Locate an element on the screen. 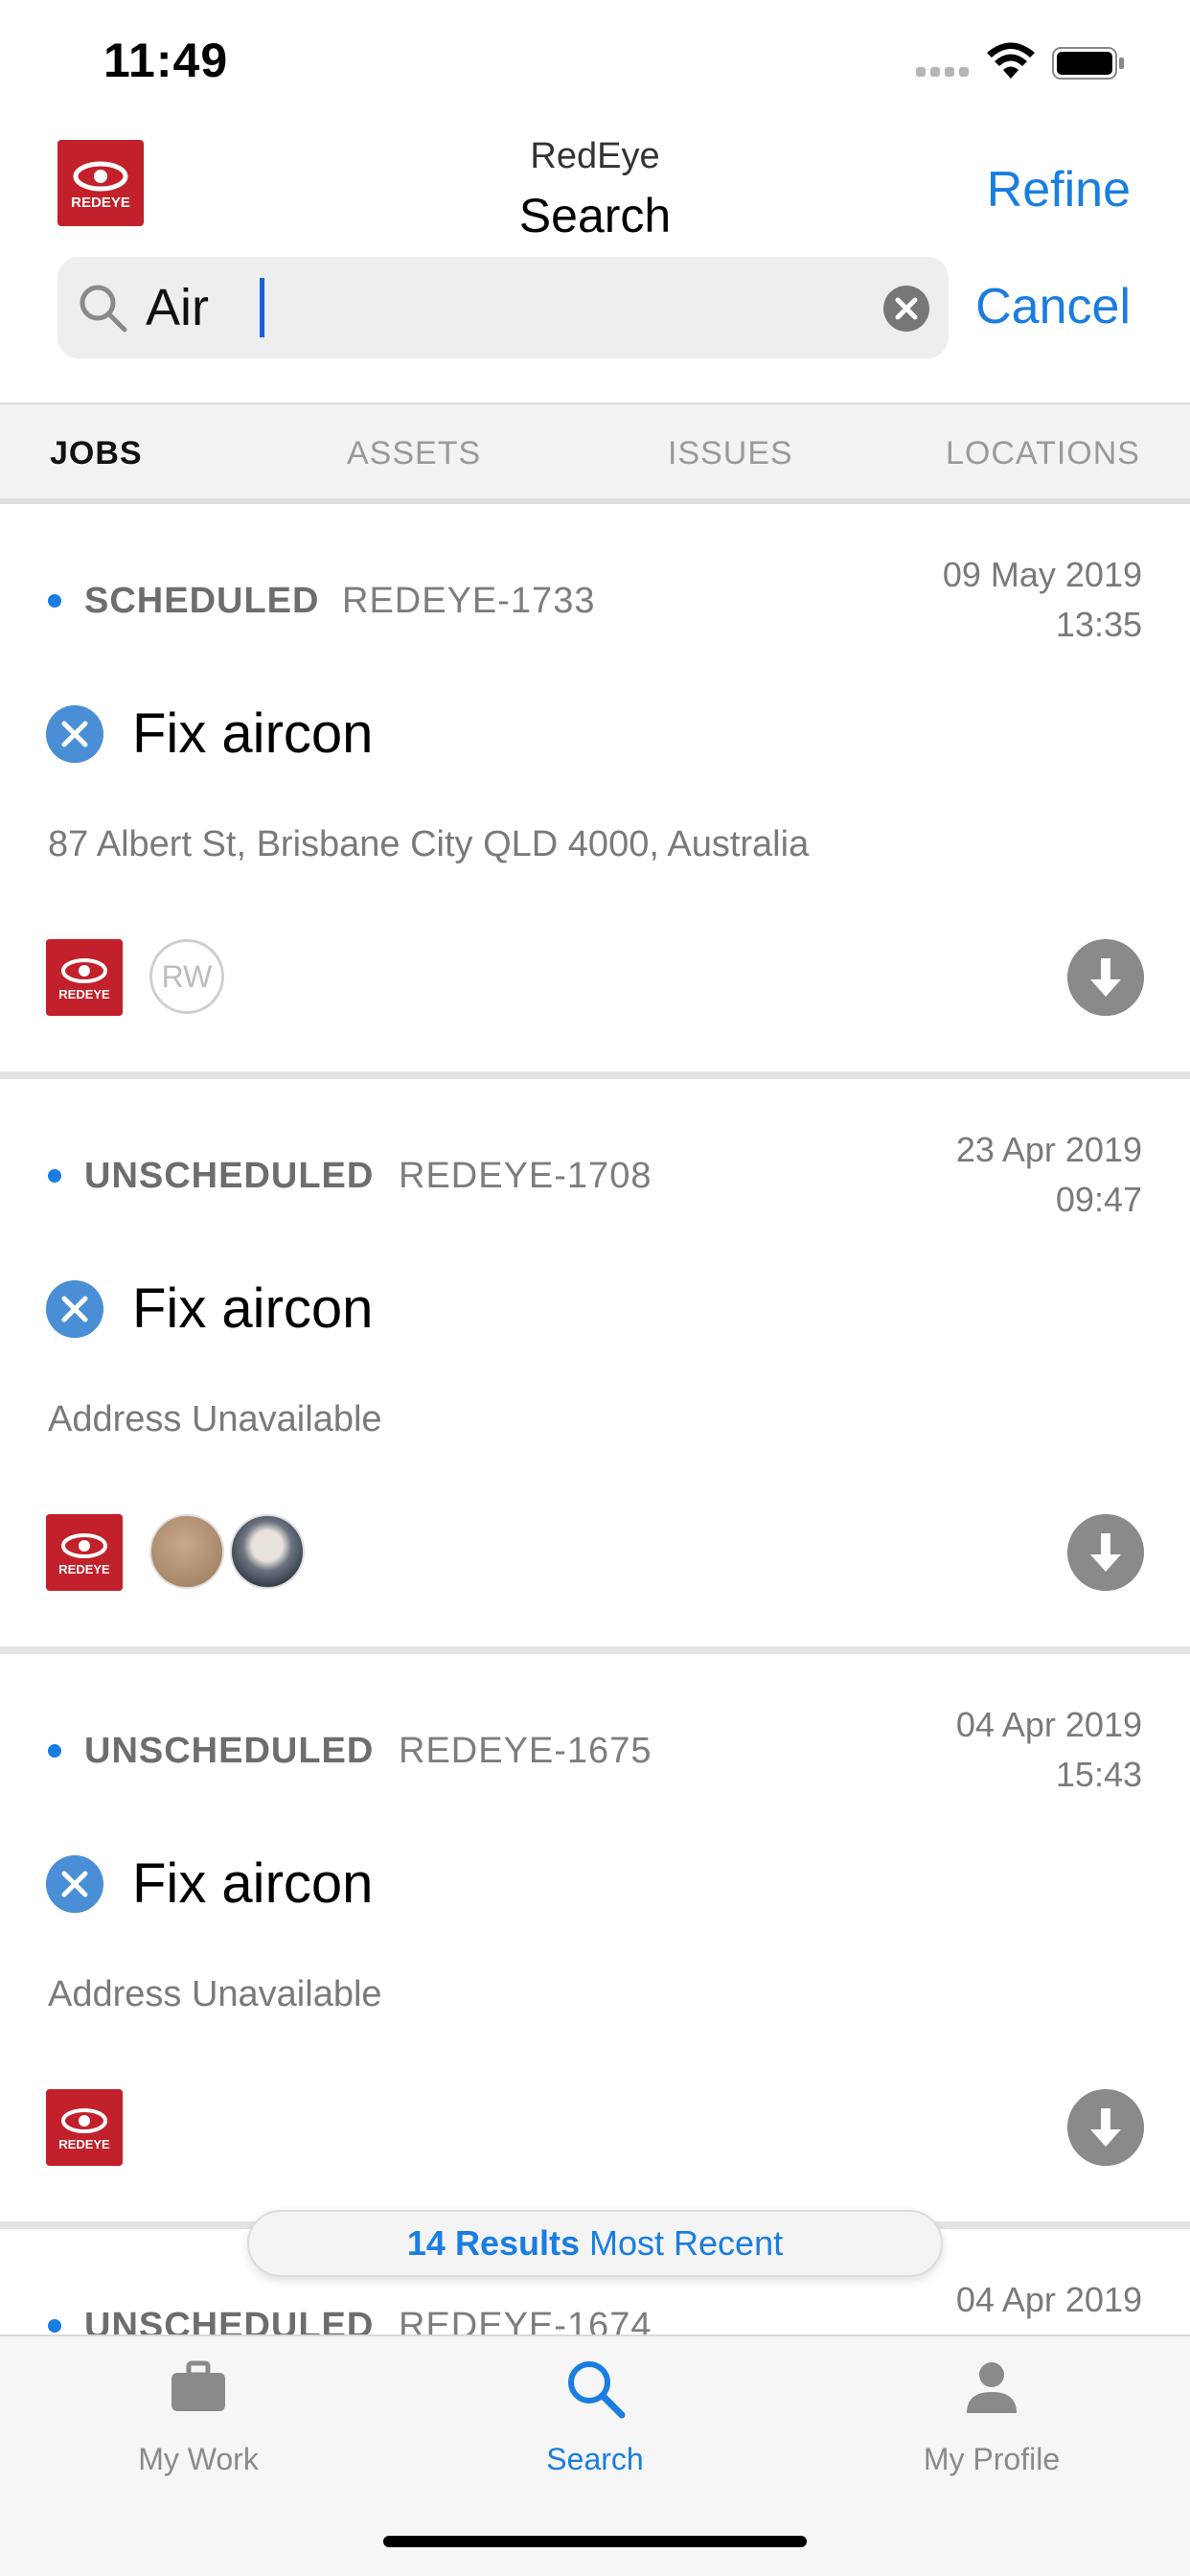 Image resolution: width=1190 pixels, height=2576 pixels. job-id: REDEYE-1674 is located at coordinates (526, 2320).